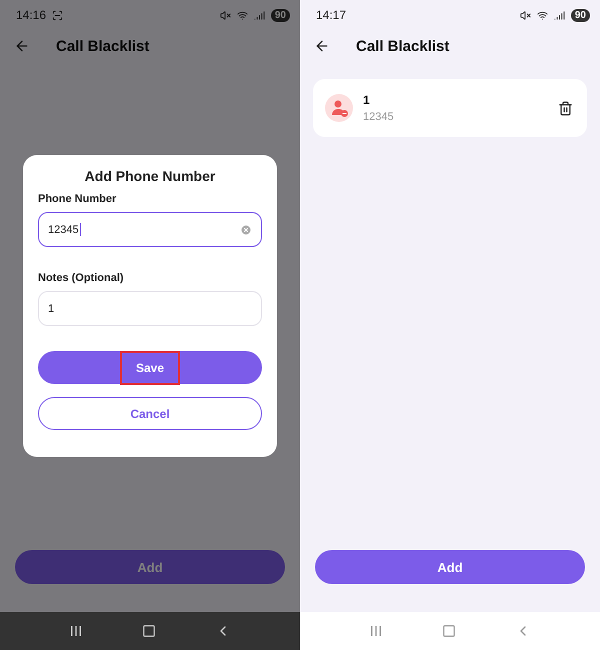 The height and width of the screenshot is (650, 600). Describe the element at coordinates (78, 199) in the screenshot. I see `field-label: Phone Number` at that location.